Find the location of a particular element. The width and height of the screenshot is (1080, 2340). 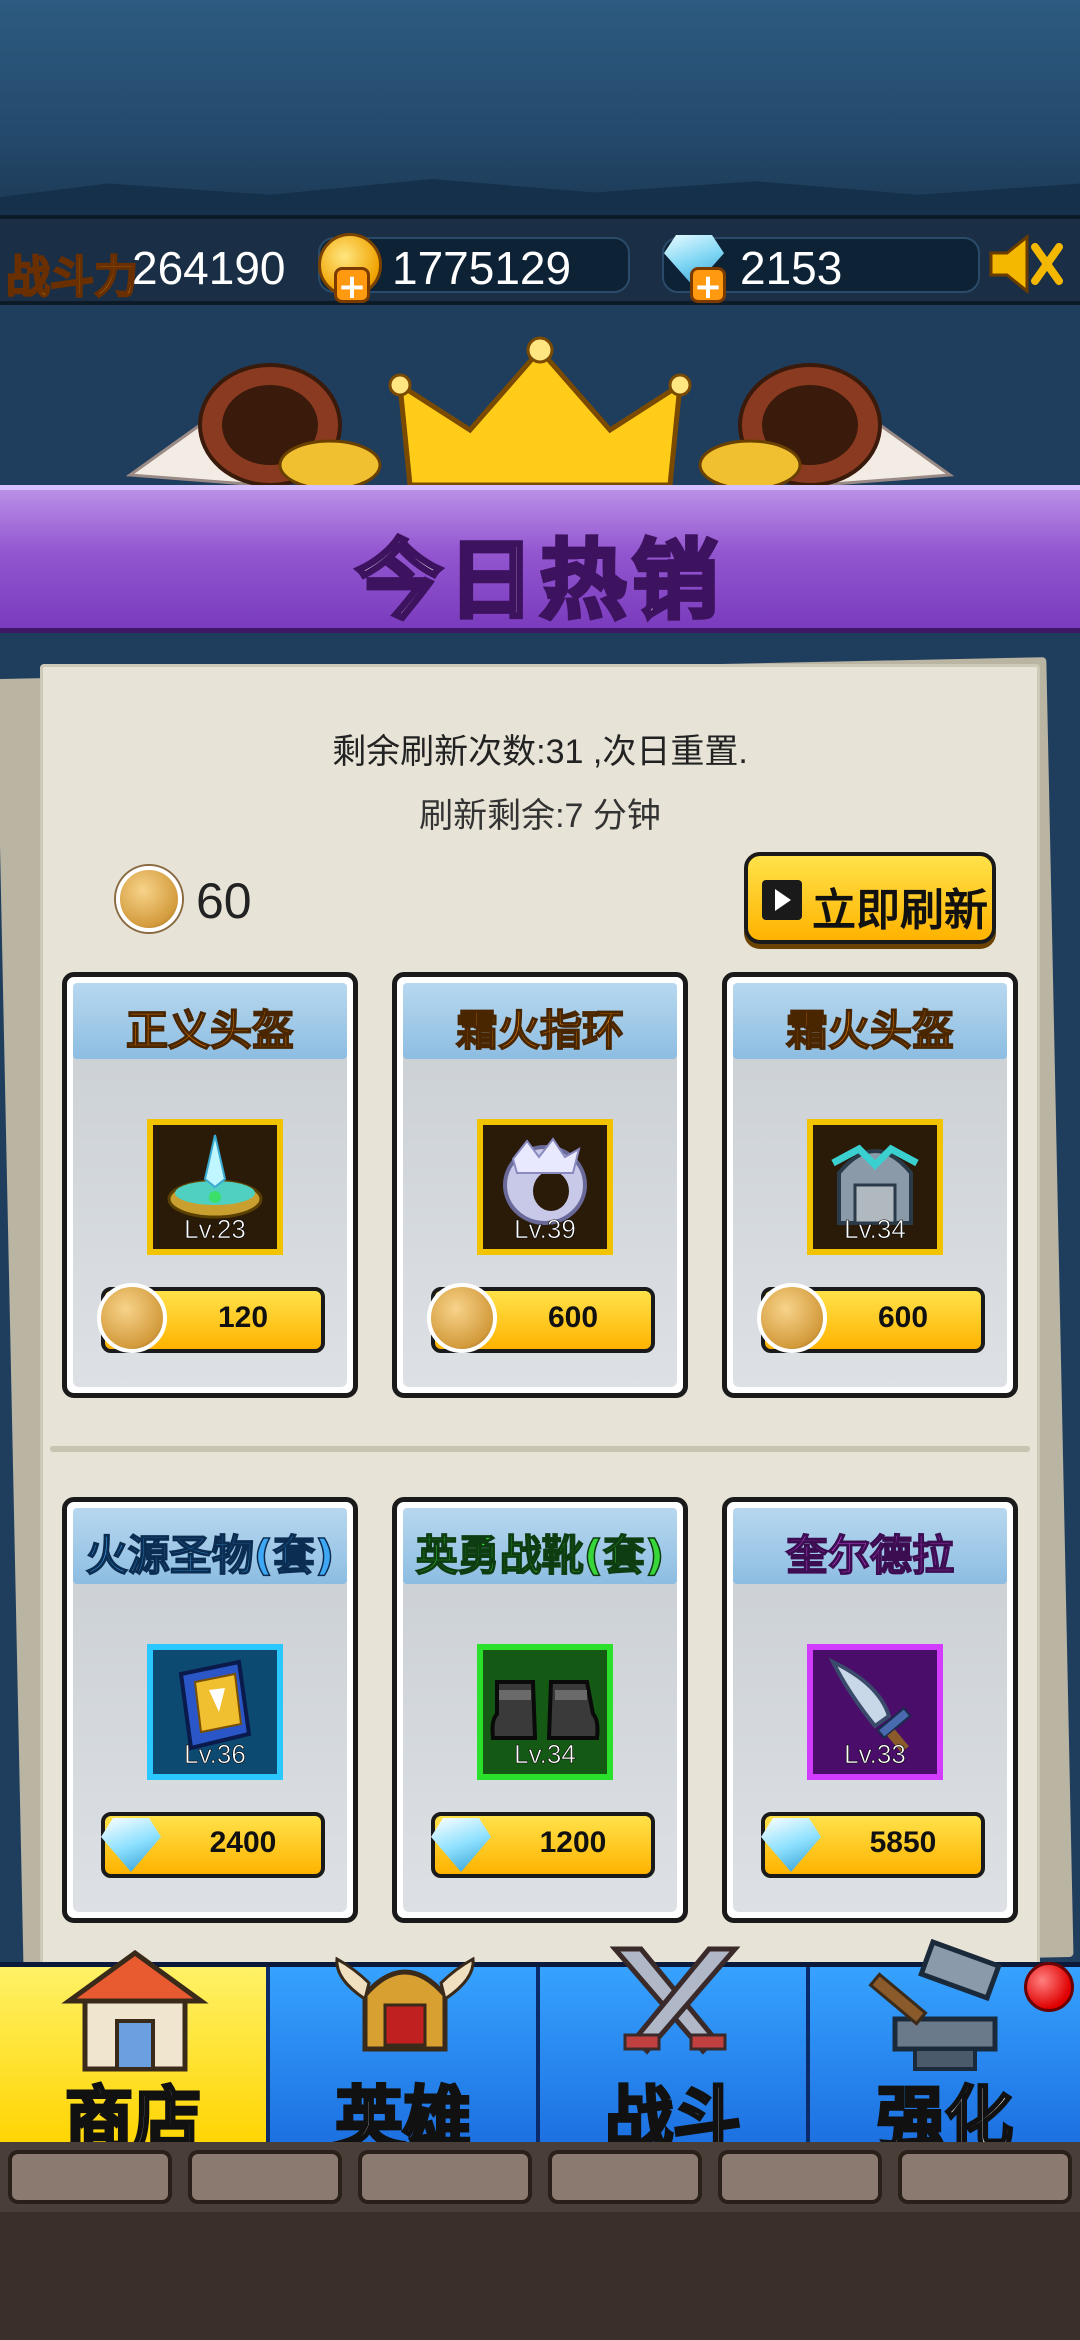

shop-item-card: 英勇战靴(套) Lv.34 1200 is located at coordinates (540, 1710).